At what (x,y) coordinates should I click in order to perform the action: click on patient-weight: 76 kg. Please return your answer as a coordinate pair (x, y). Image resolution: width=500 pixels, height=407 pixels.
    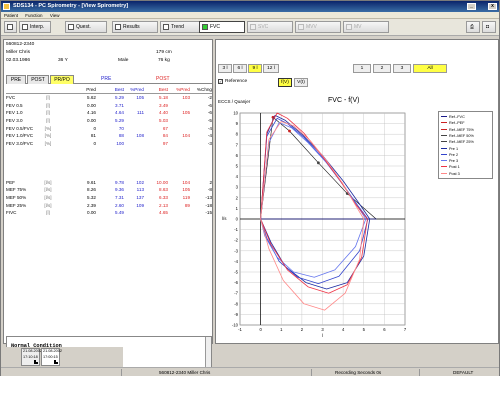
    Looking at the image, I should click on (164, 60).